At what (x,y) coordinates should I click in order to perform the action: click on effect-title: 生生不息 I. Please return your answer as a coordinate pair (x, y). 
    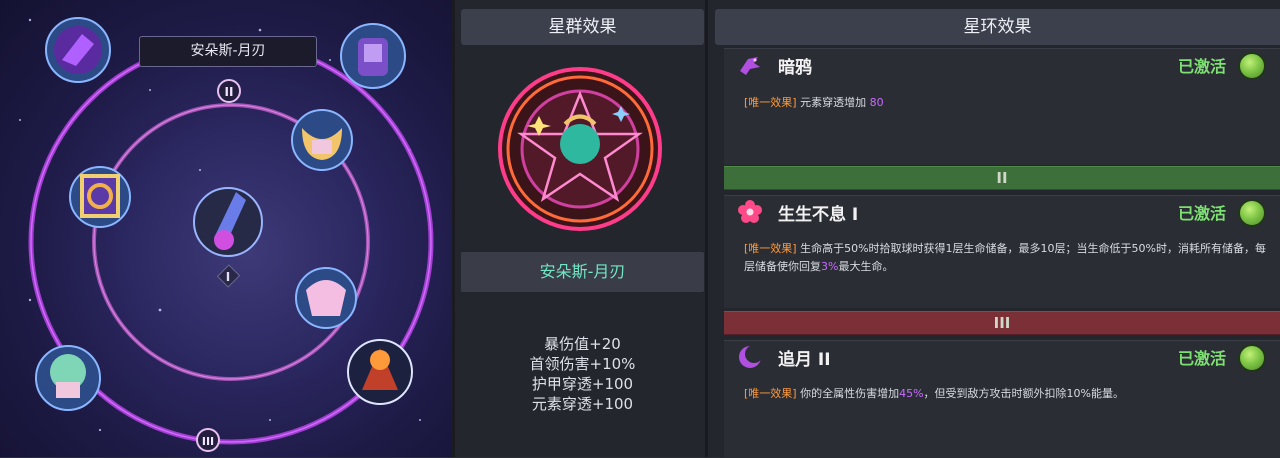
    Looking at the image, I should click on (818, 215).